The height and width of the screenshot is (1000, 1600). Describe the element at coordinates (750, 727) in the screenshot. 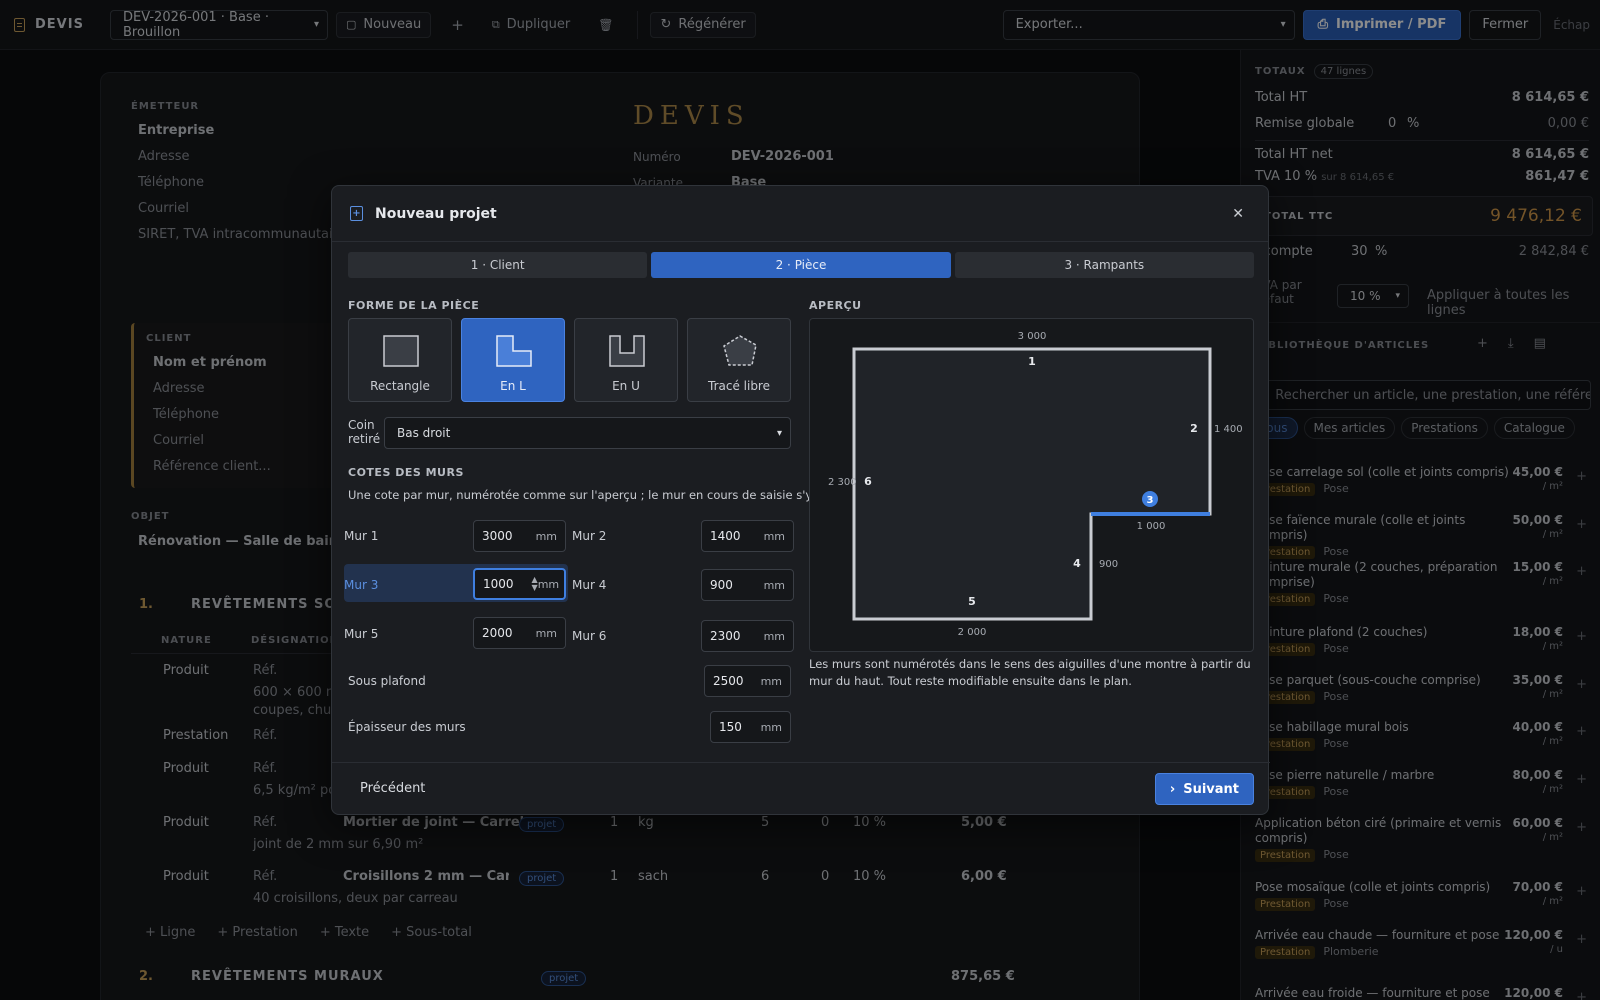

I see `thickness-input: 150 mm` at that location.